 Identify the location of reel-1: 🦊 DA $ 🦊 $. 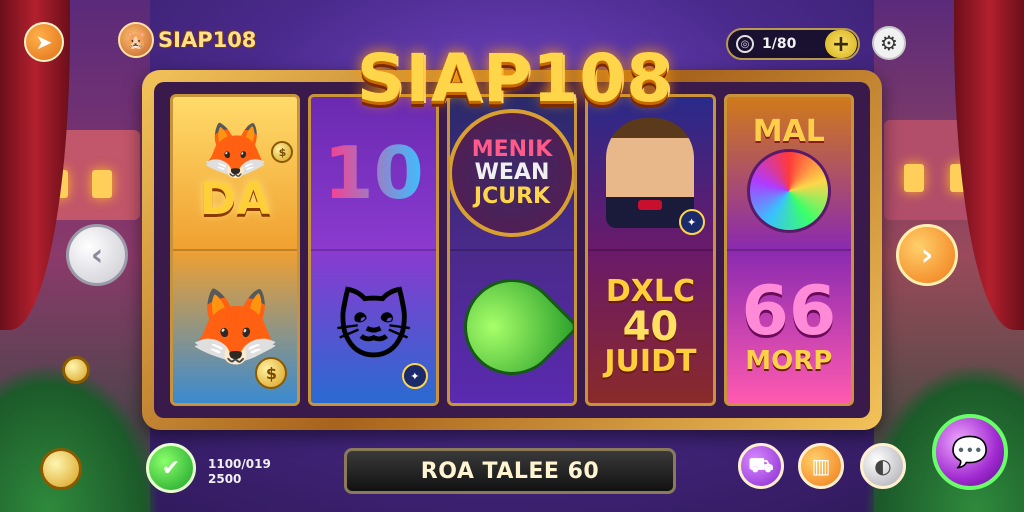
(235, 250).